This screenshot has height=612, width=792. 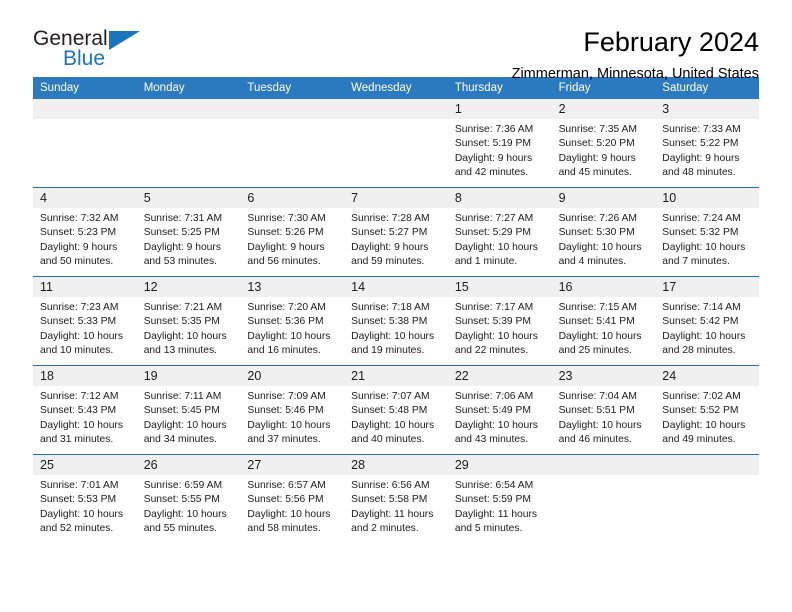 I want to click on sun-info-line: Sunrise: 6:54 AM, so click(x=494, y=485).